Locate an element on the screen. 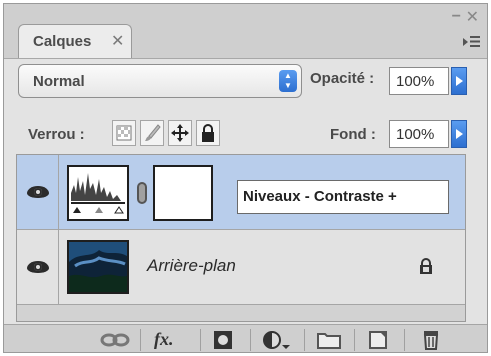 The width and height of the screenshot is (491, 356). panel-menu-icon is located at coordinates (472, 42).